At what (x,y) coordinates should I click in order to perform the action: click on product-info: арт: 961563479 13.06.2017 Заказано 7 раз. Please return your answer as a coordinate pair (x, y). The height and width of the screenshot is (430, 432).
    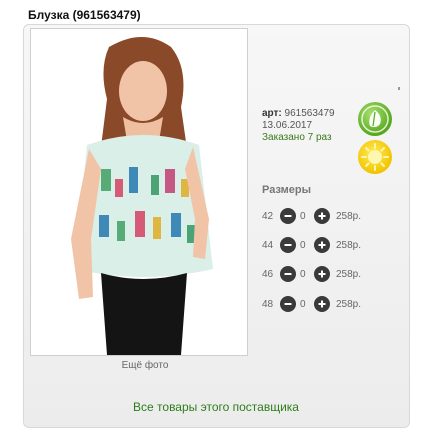
    Looking at the image, I should click on (298, 126).